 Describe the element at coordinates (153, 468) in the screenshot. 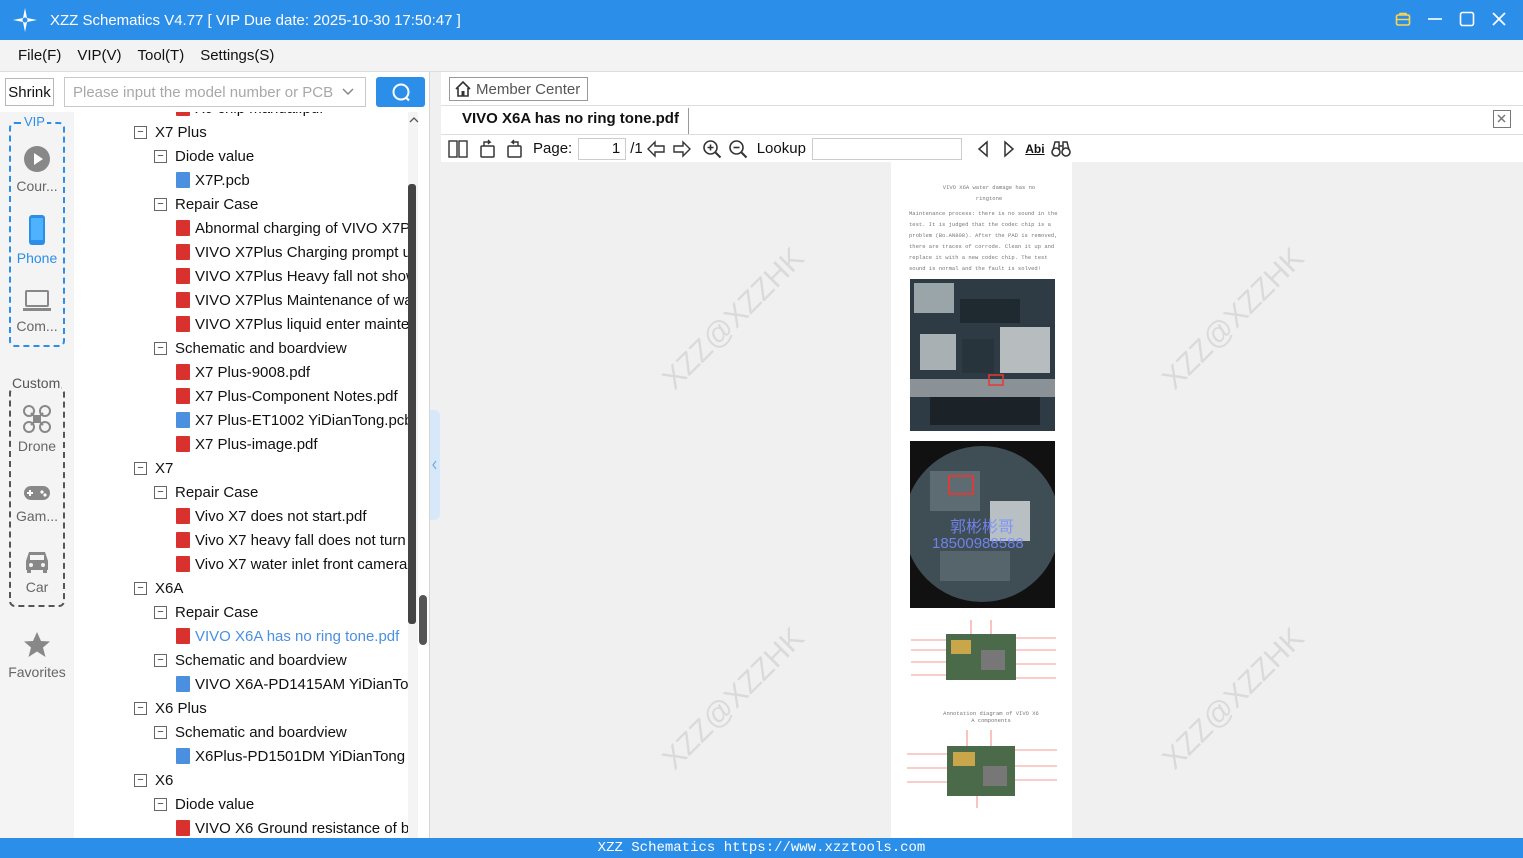

I see `tree-folder: − X7` at that location.